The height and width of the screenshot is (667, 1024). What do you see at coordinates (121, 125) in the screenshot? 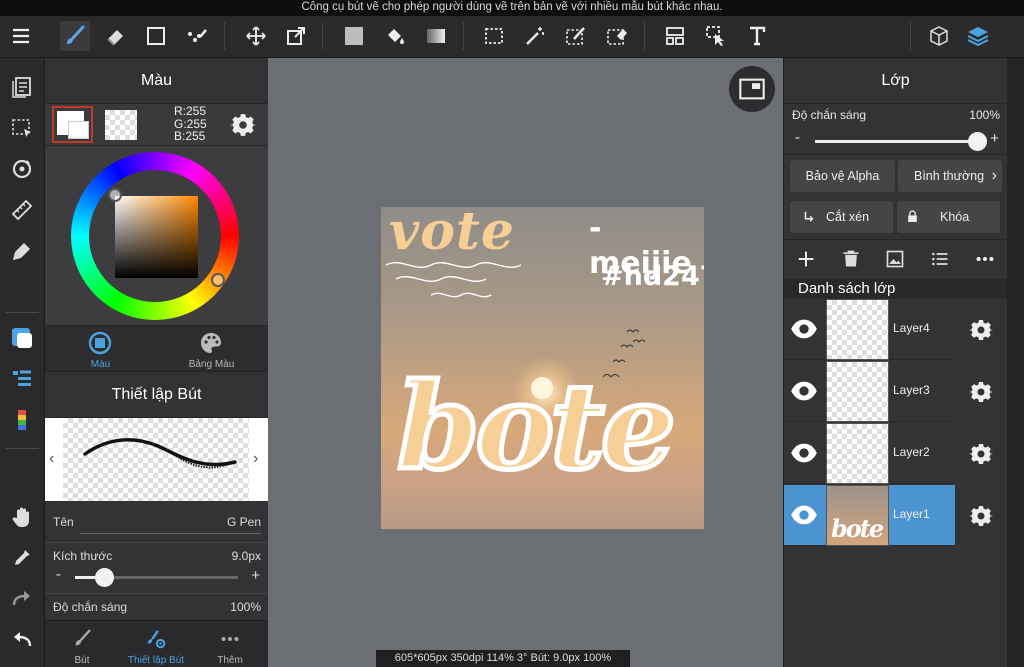
I see `secondary-color-swatch` at bounding box center [121, 125].